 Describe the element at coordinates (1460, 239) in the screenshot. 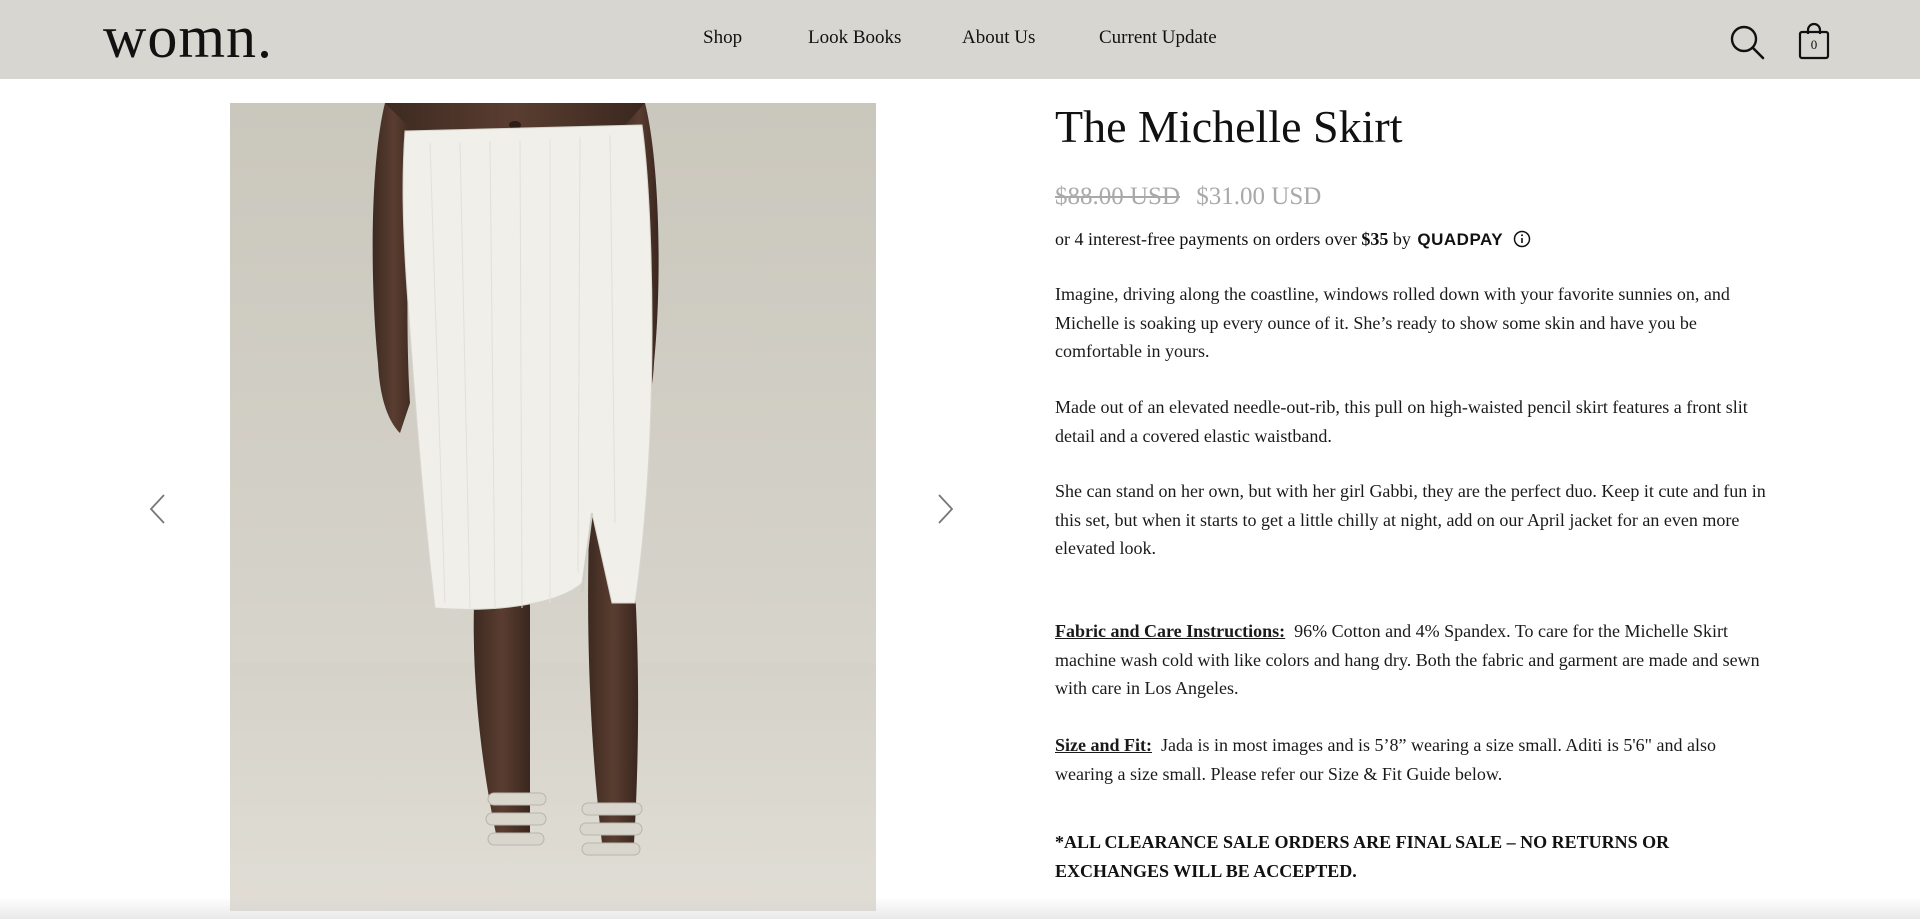

I see `quadpay-logo: QUADPAY` at that location.